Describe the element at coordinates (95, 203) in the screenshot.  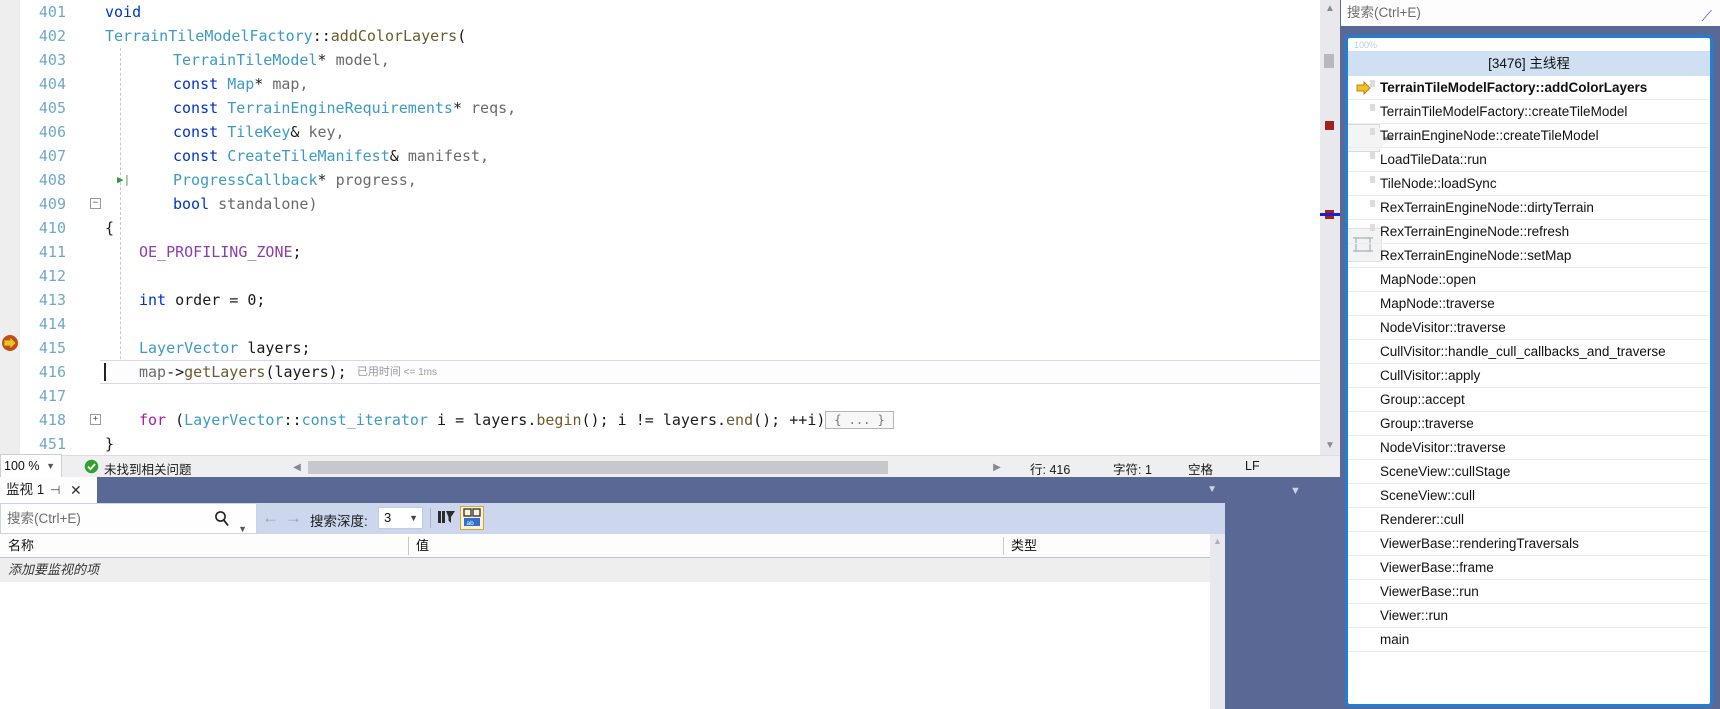
I see `collapse-minus-icon: −` at that location.